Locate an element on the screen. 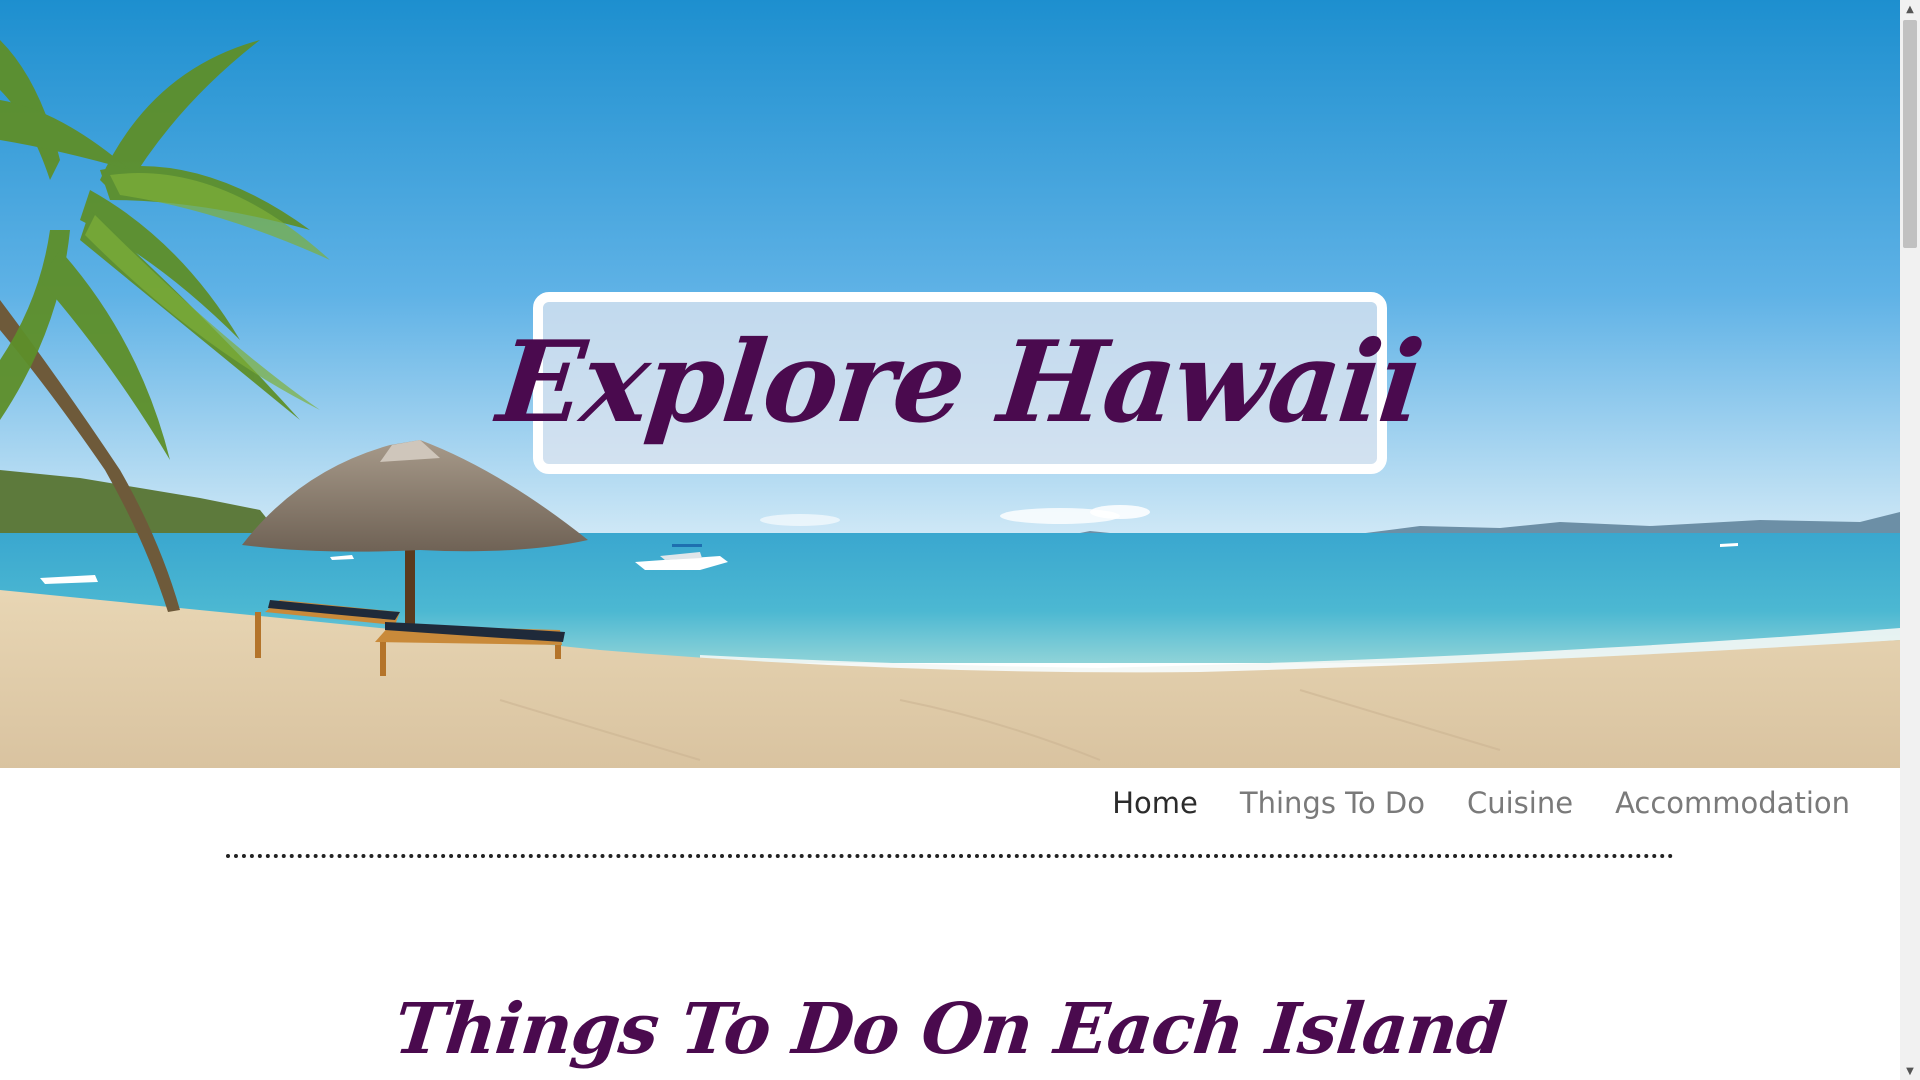 The image size is (1920, 1080). hero-title-box: Explore Hawaii is located at coordinates (960, 383).